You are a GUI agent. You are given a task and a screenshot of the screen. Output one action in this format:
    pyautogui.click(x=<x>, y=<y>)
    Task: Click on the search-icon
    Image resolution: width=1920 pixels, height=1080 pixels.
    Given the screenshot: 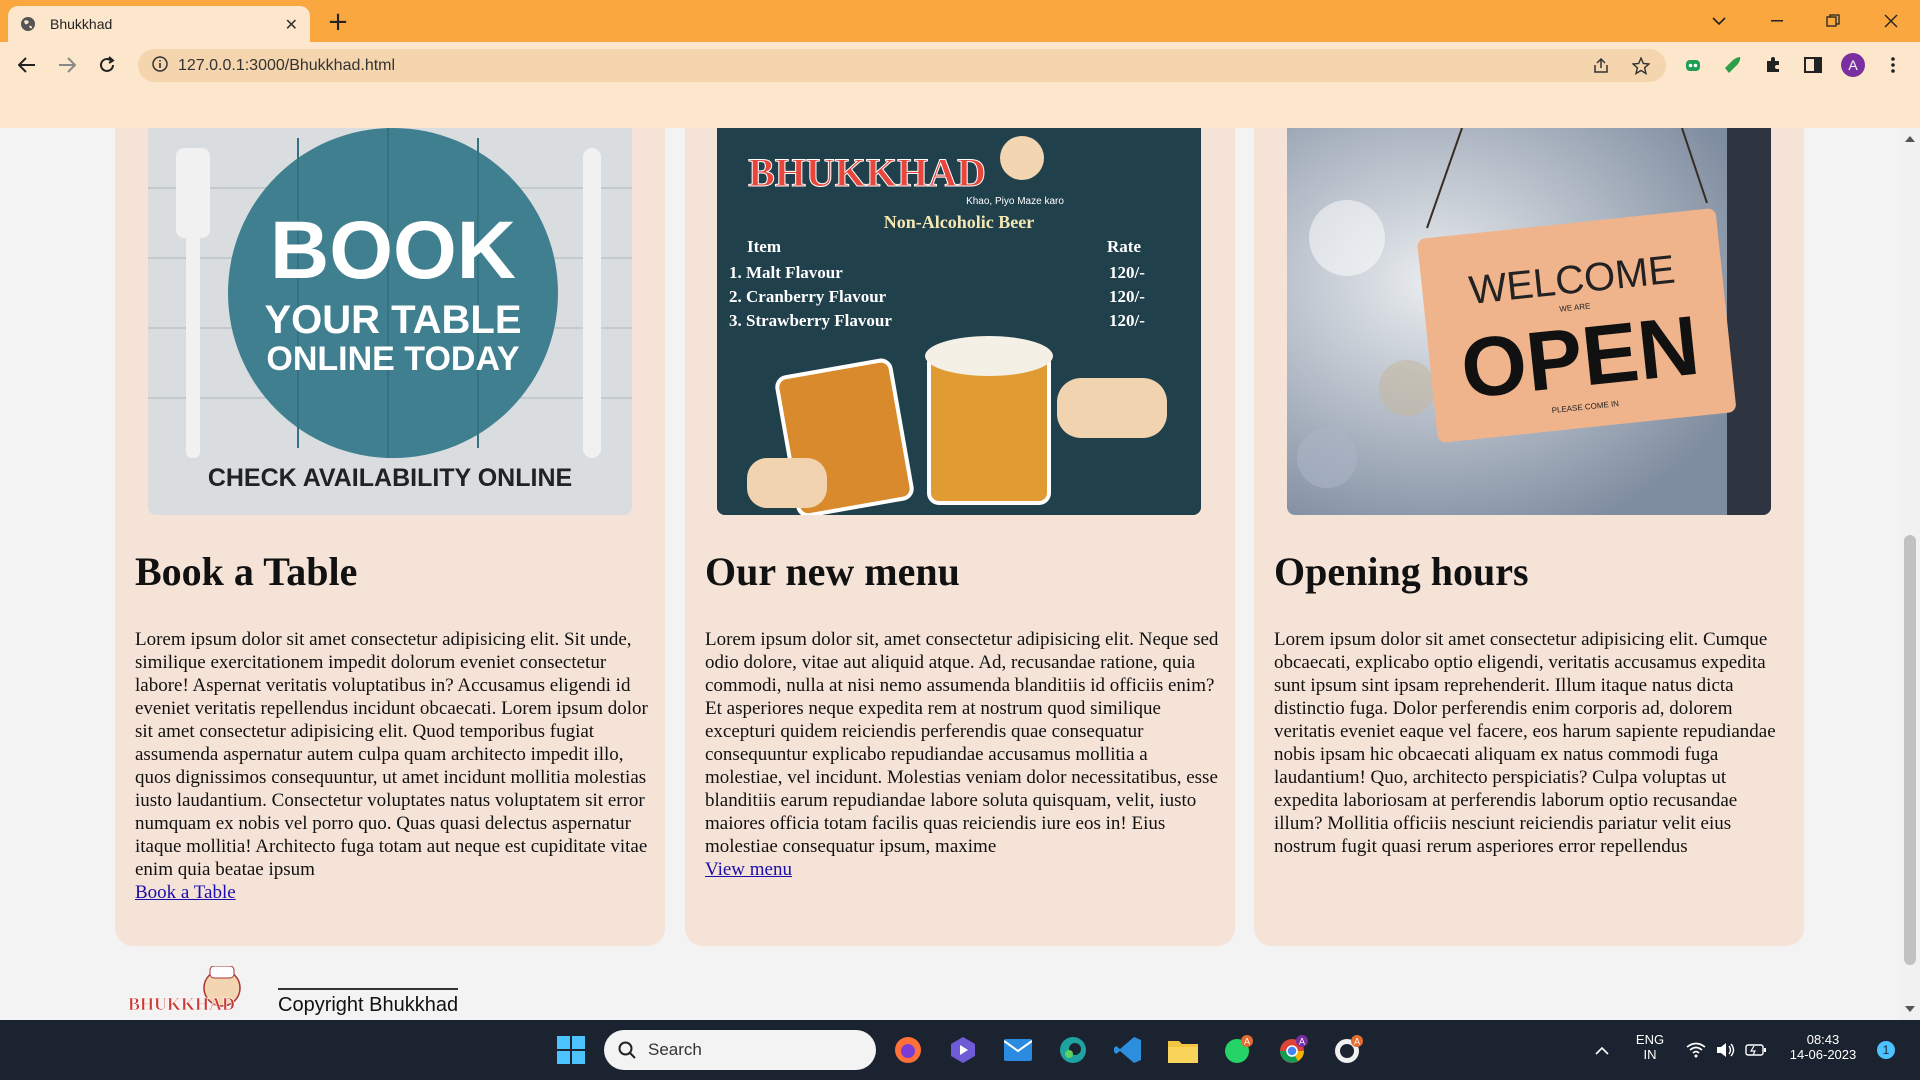 What is the action you would take?
    pyautogui.click(x=627, y=1050)
    